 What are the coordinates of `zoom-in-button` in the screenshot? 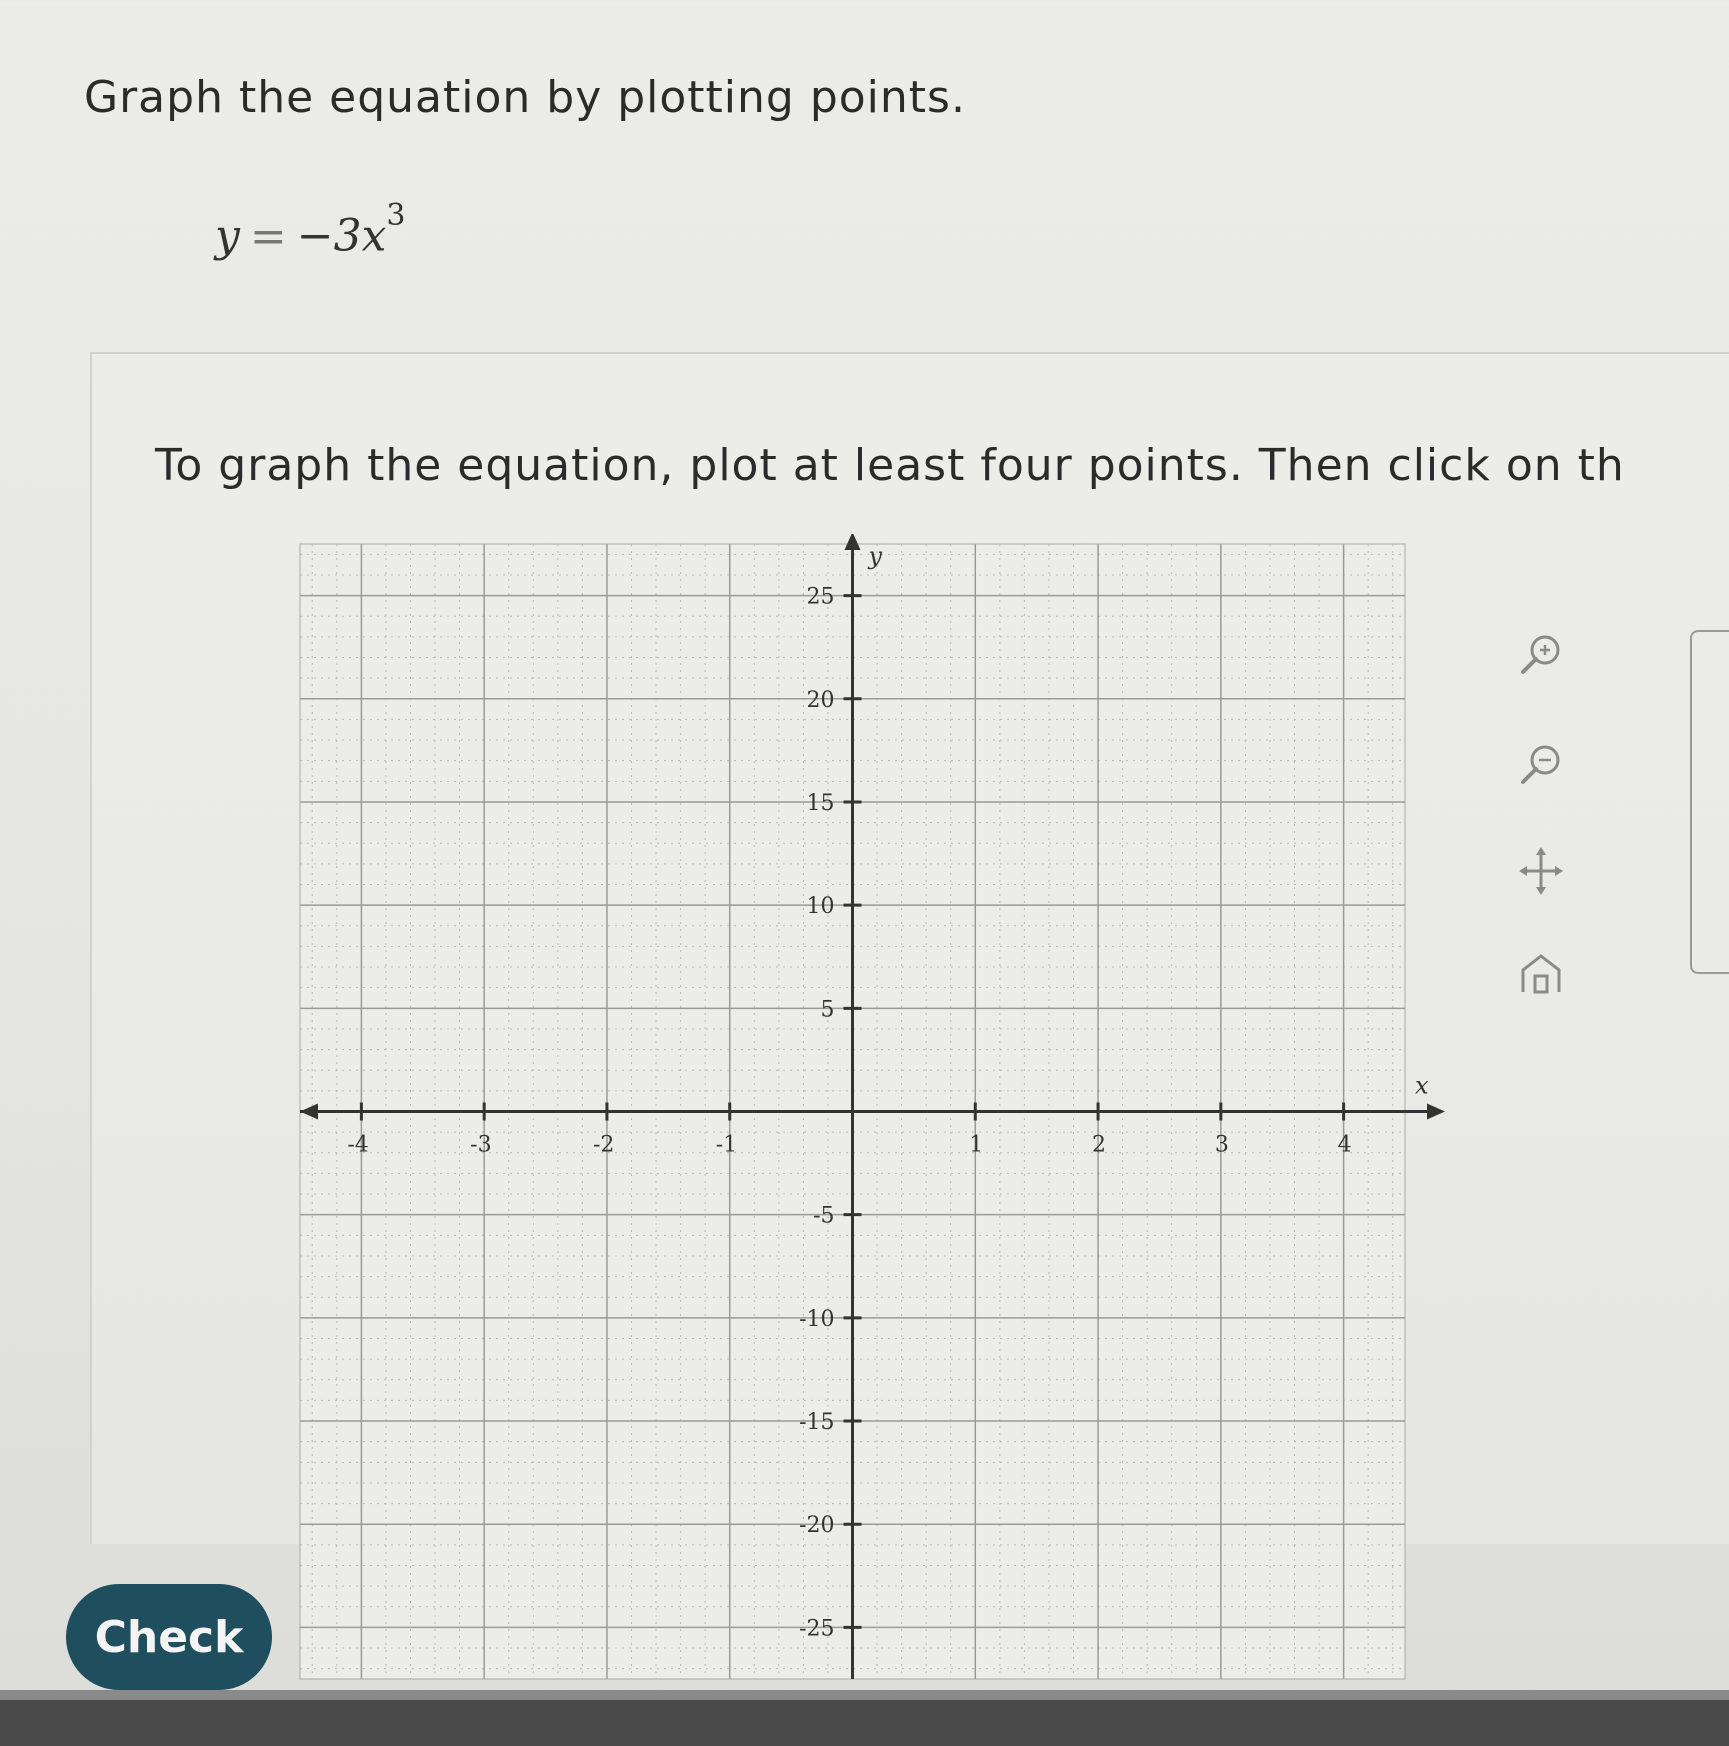 It's located at (1541, 656).